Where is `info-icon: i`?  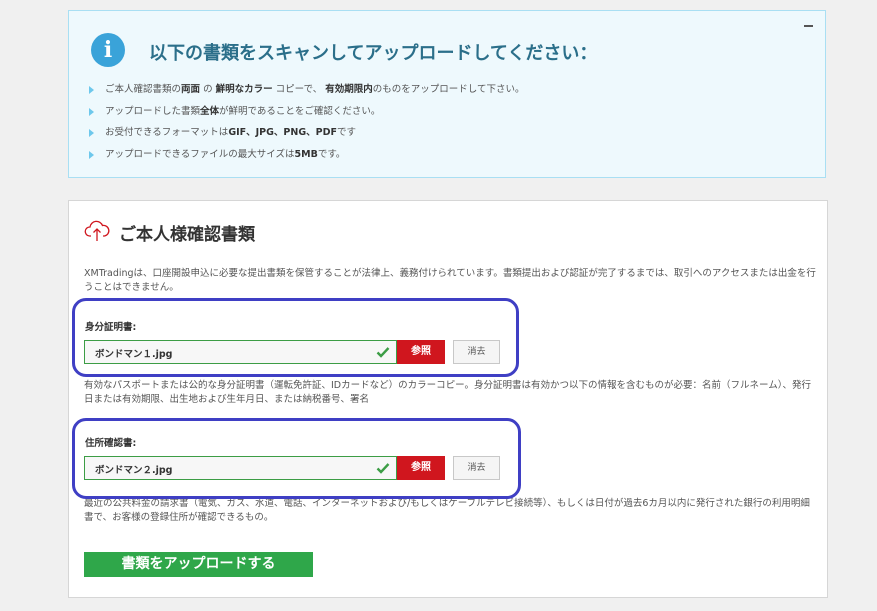 info-icon: i is located at coordinates (108, 50).